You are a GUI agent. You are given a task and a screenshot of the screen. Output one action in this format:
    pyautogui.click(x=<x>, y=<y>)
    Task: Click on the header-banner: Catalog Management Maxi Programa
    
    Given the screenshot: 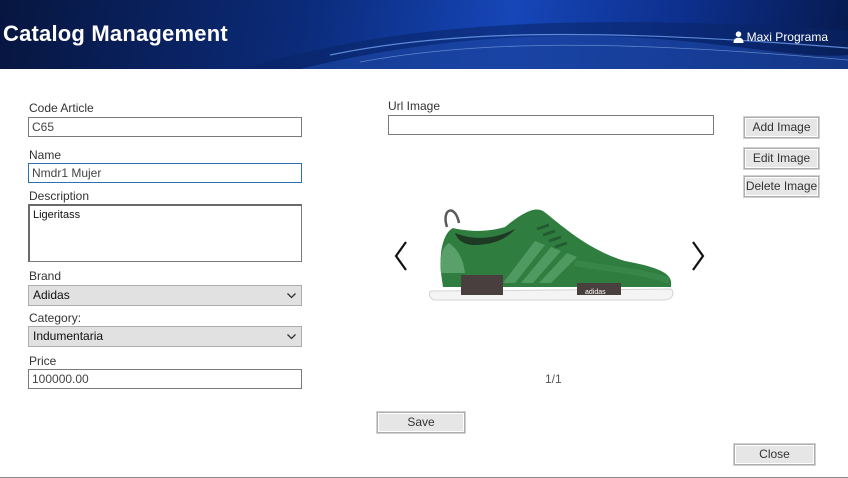 What is the action you would take?
    pyautogui.click(x=424, y=34)
    